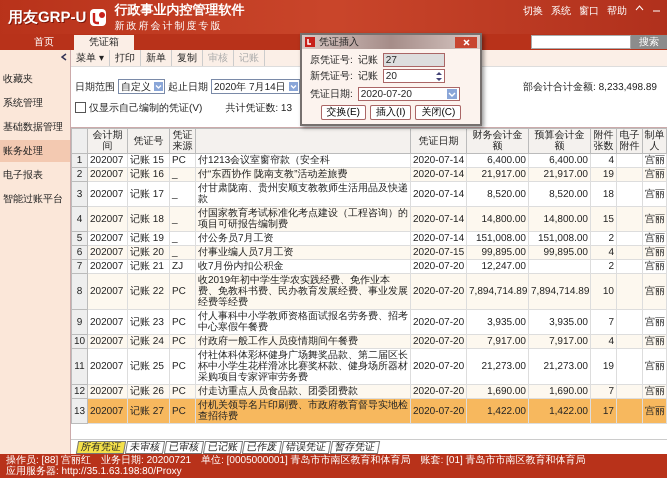 The image size is (667, 478). Describe the element at coordinates (438, 112) in the screenshot. I see `dialog-button: 关闭(C)` at that location.